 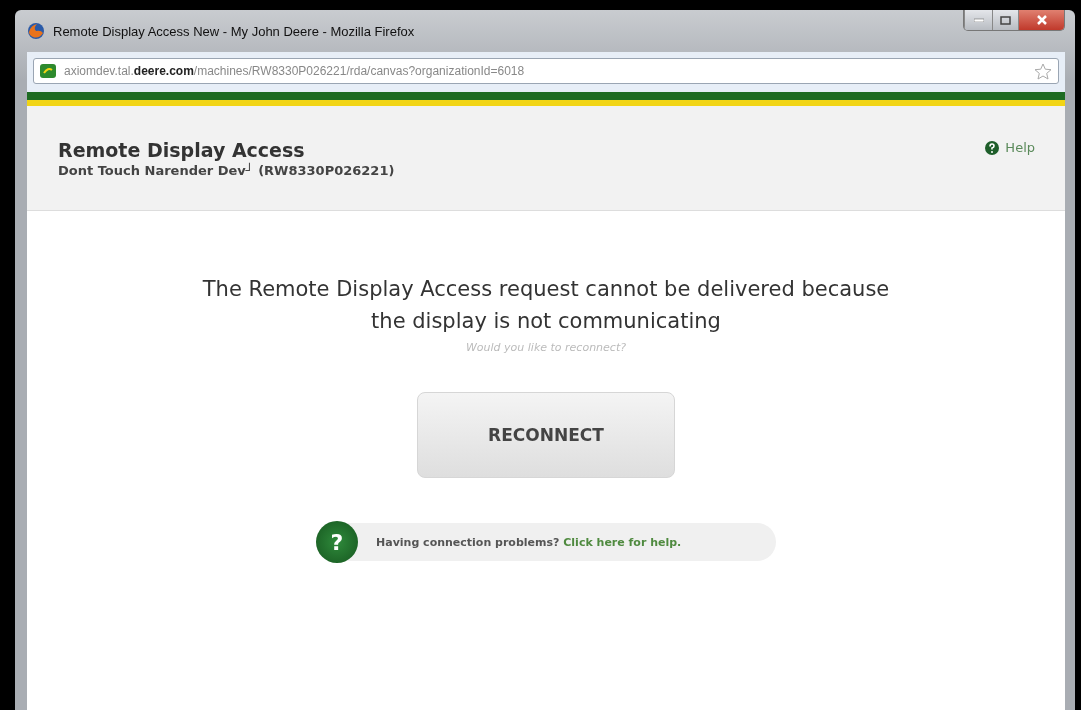 I want to click on bookmark-star-icon, so click(x=1043, y=71).